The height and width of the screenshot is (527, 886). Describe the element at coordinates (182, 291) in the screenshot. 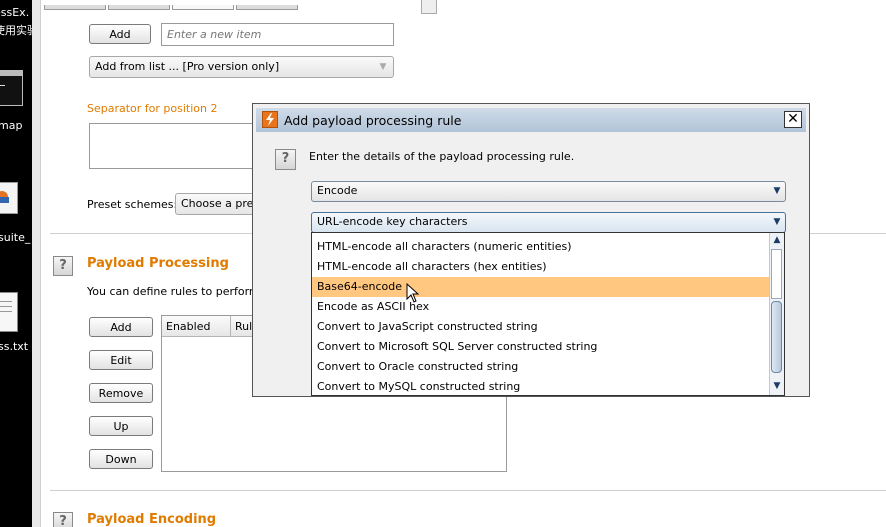

I see `payload-processing-description: You can define rules to perform va` at that location.